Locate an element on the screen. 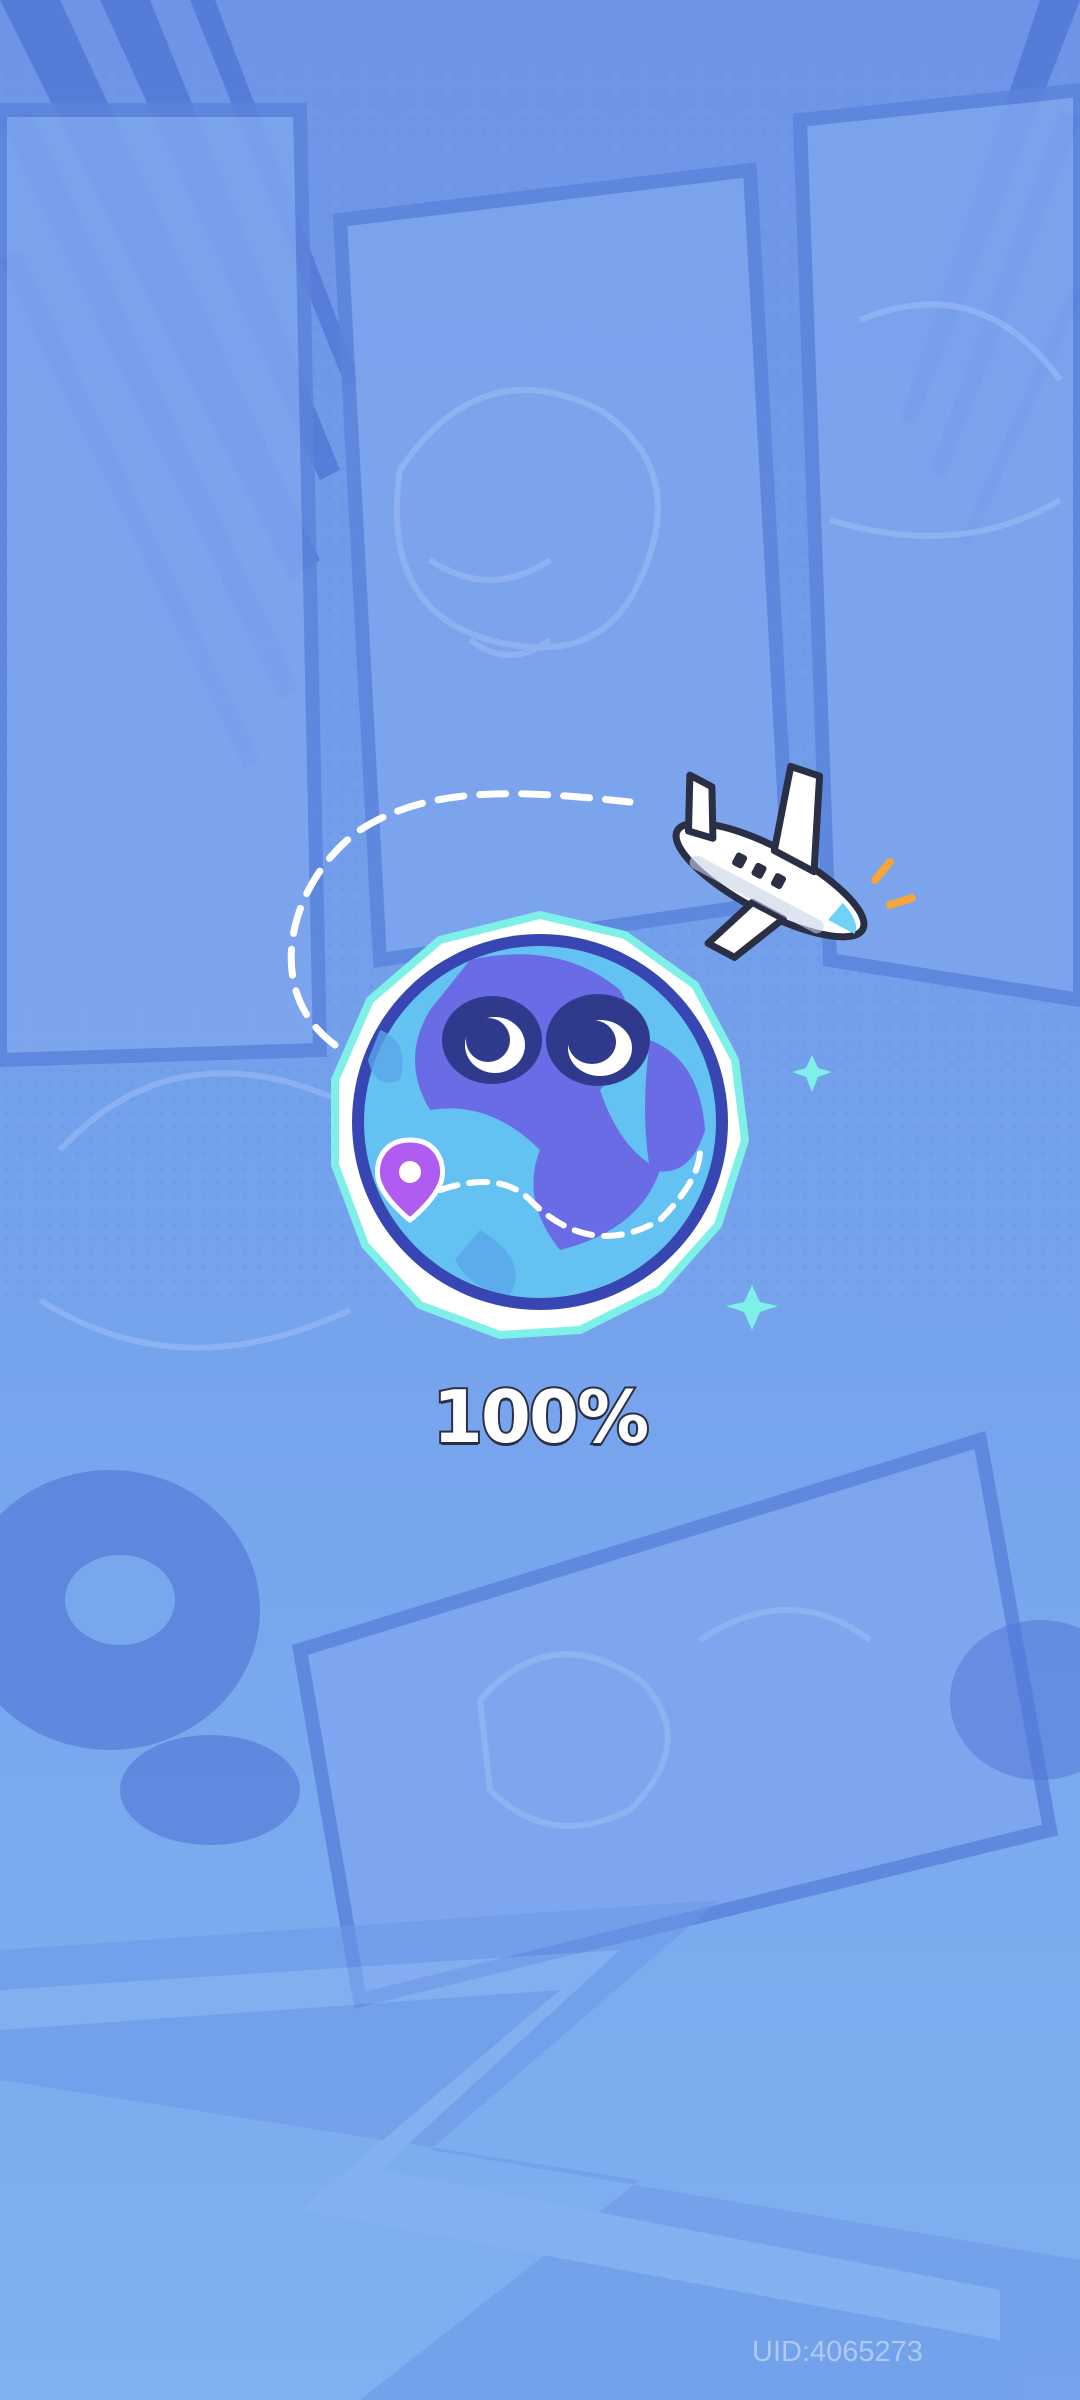 The width and height of the screenshot is (1080, 2400). loading-illustration is located at coordinates (601, 1050).